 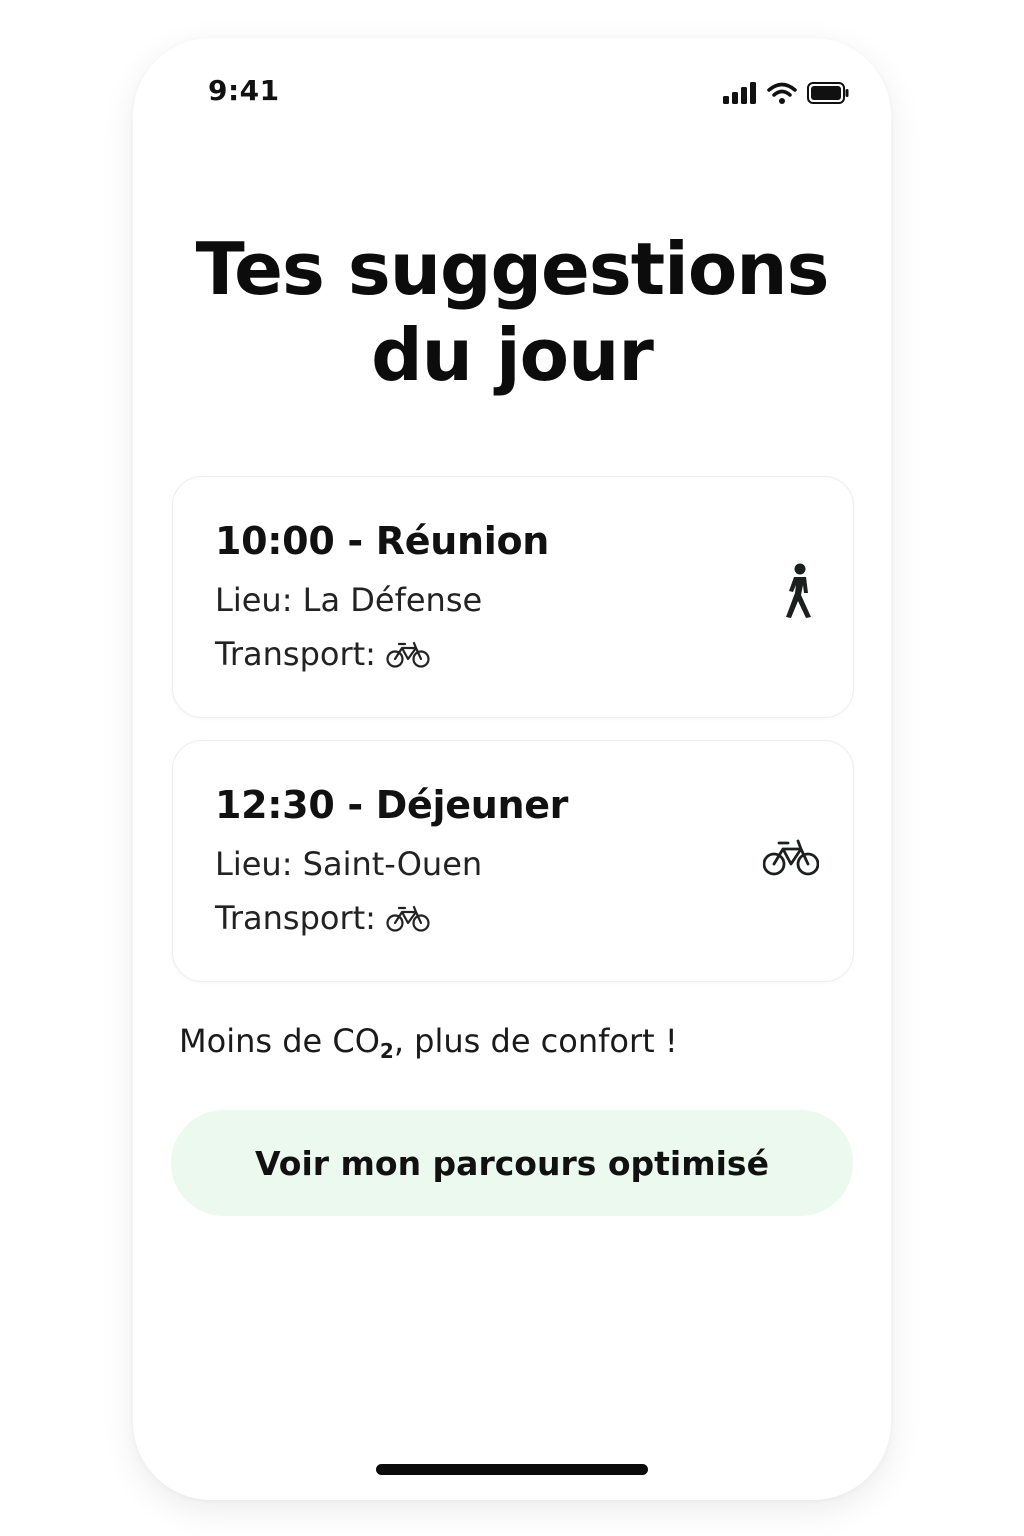 What do you see at coordinates (386, 1051) in the screenshot?
I see `tagline-subscript: 2` at bounding box center [386, 1051].